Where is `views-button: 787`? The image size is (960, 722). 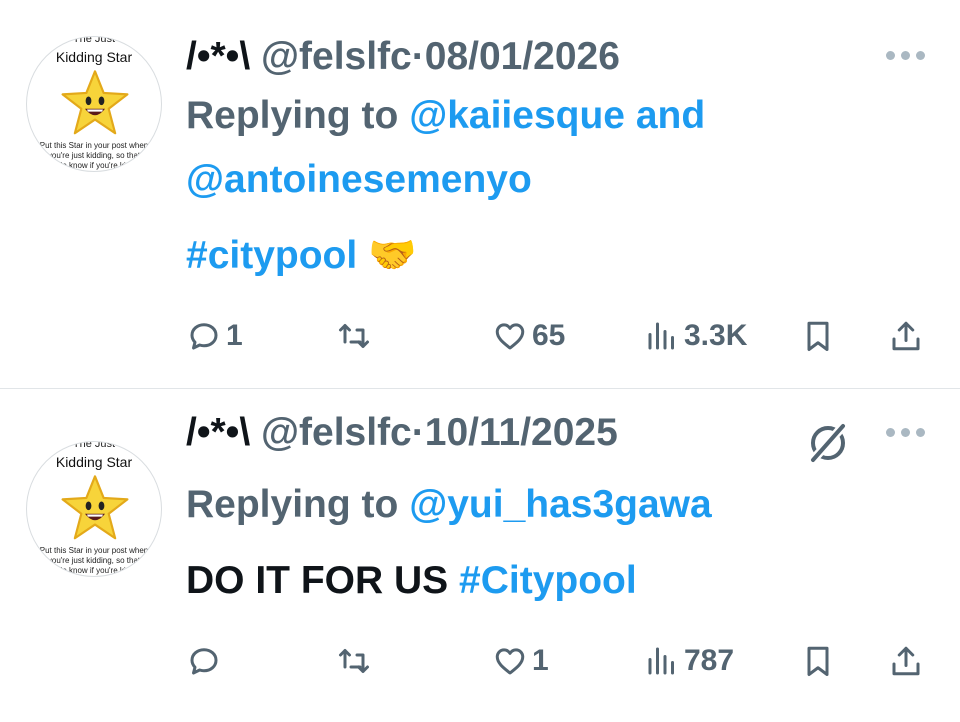 views-button: 787 is located at coordinates (689, 661).